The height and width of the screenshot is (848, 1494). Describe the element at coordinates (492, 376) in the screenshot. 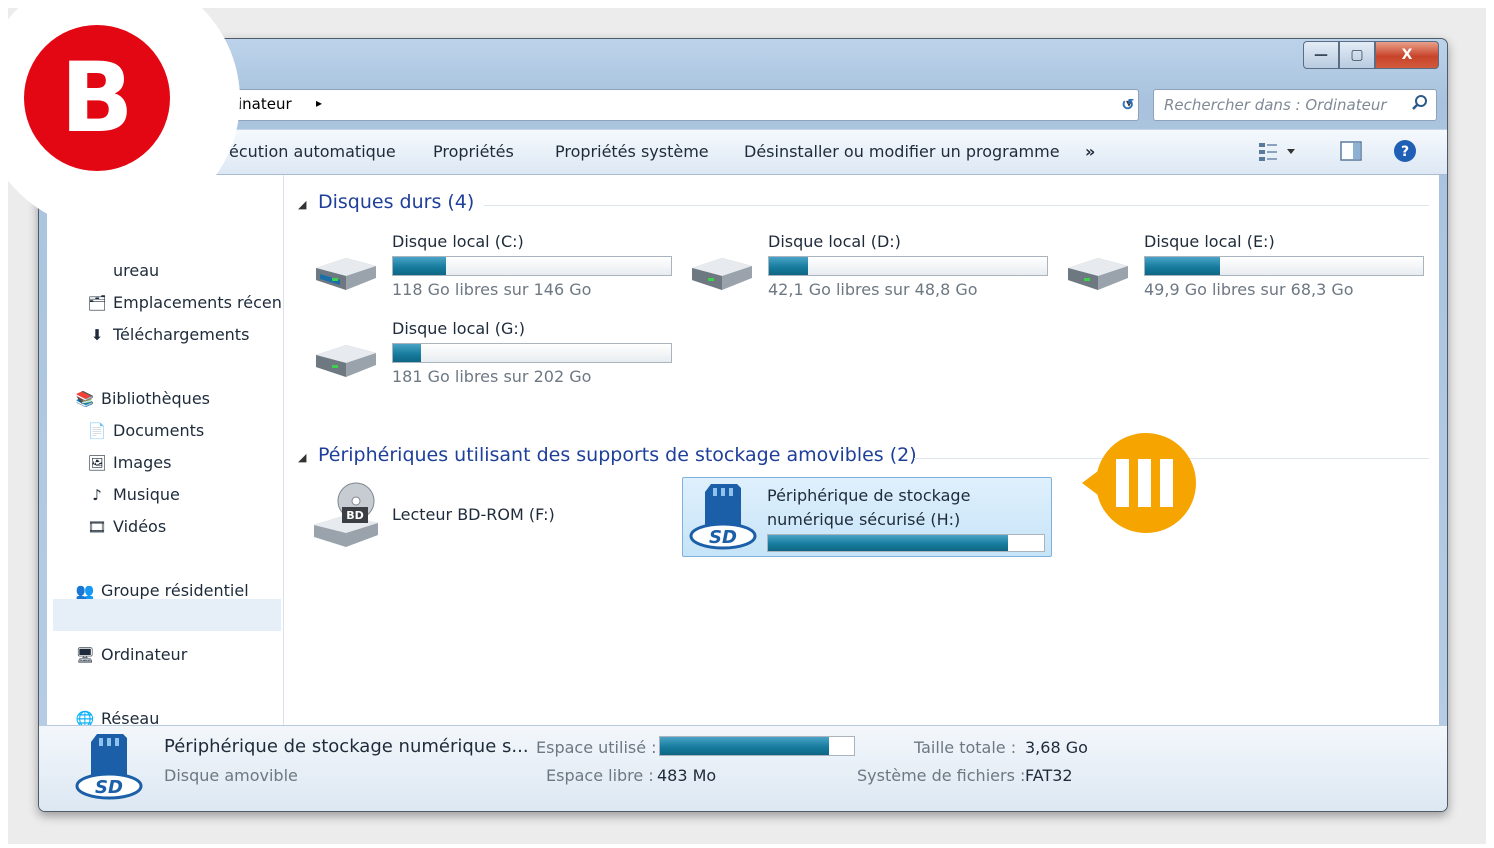

I see `drive-free-space: 181 Go libres sur 202 Go` at that location.